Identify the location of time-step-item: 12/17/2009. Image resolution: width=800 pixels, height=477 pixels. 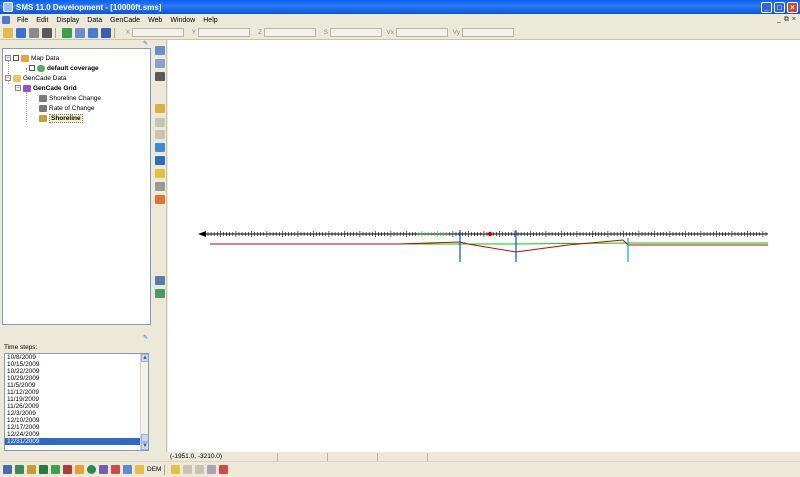
(76, 427).